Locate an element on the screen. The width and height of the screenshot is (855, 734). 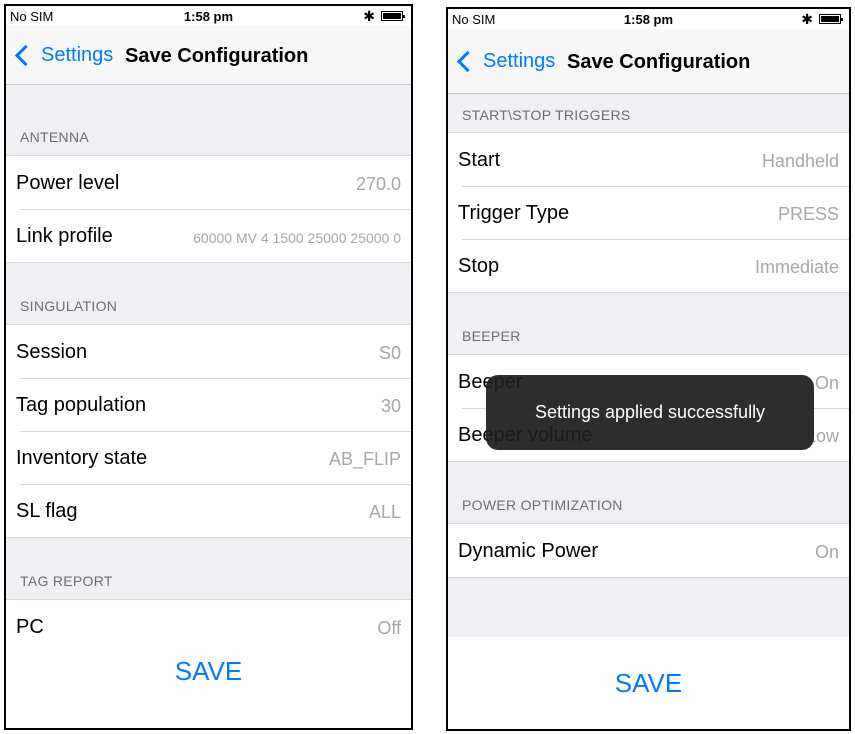
success-toast: Settings applied successfully is located at coordinates (650, 412).